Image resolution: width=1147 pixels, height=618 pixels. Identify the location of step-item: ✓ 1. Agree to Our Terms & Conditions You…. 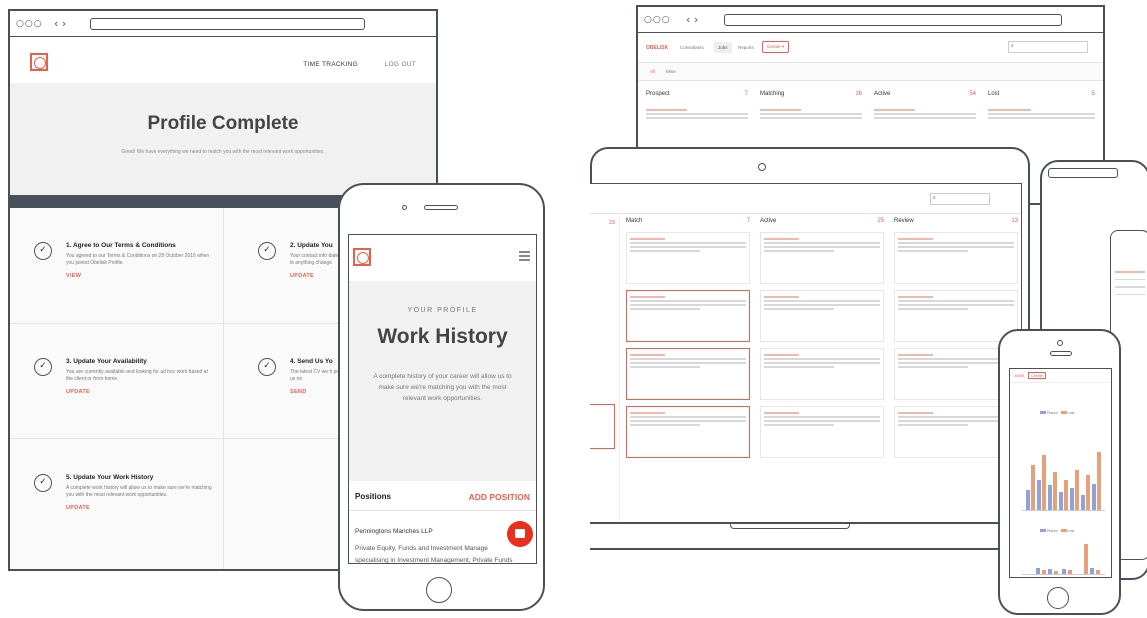
(124, 260).